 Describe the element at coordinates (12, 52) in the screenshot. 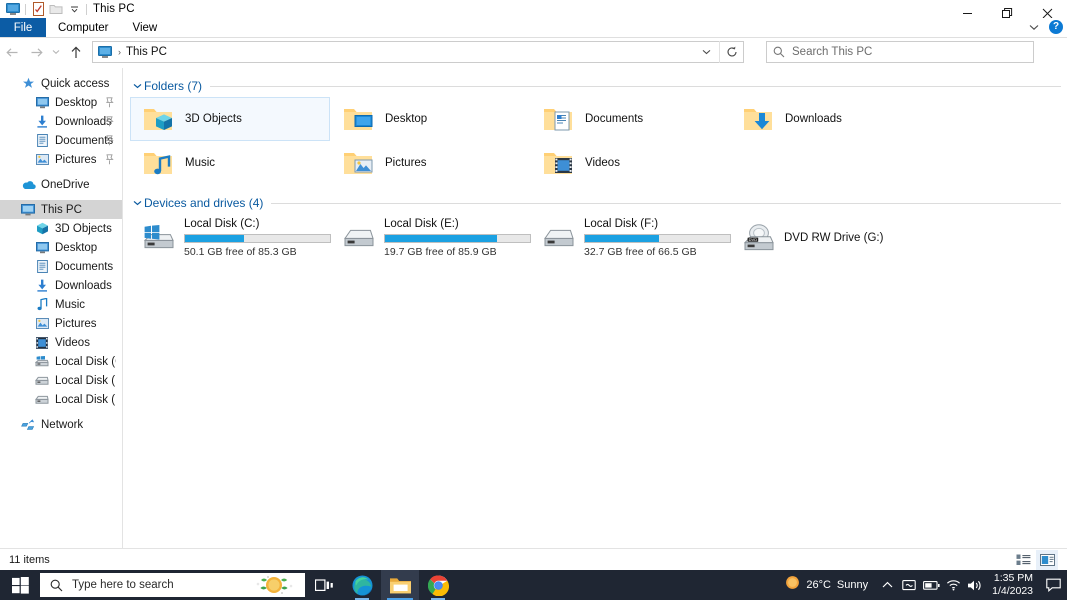

I see `back-button` at that location.